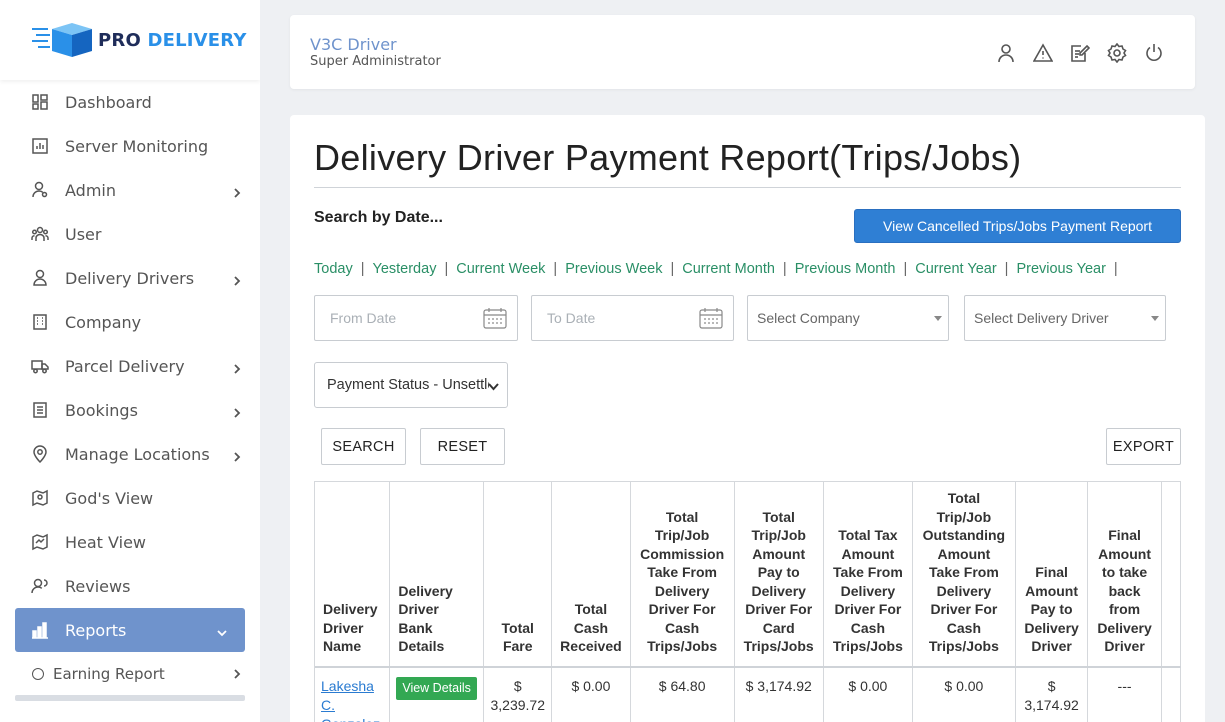 This screenshot has width=1225, height=722. What do you see at coordinates (613, 269) in the screenshot?
I see `quick-link-previous-week: Previous Week` at bounding box center [613, 269].